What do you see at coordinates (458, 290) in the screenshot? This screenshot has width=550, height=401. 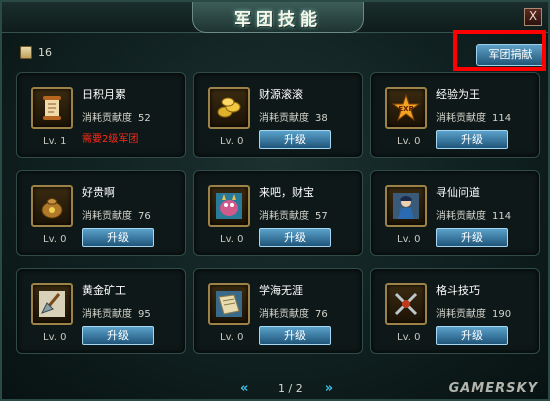 I see `skill-name: 格斗技巧` at bounding box center [458, 290].